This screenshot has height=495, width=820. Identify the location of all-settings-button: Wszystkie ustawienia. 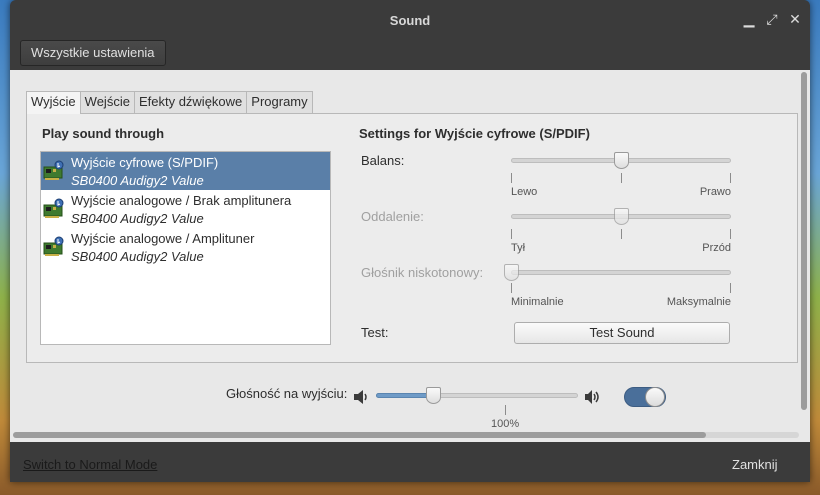
(93, 53).